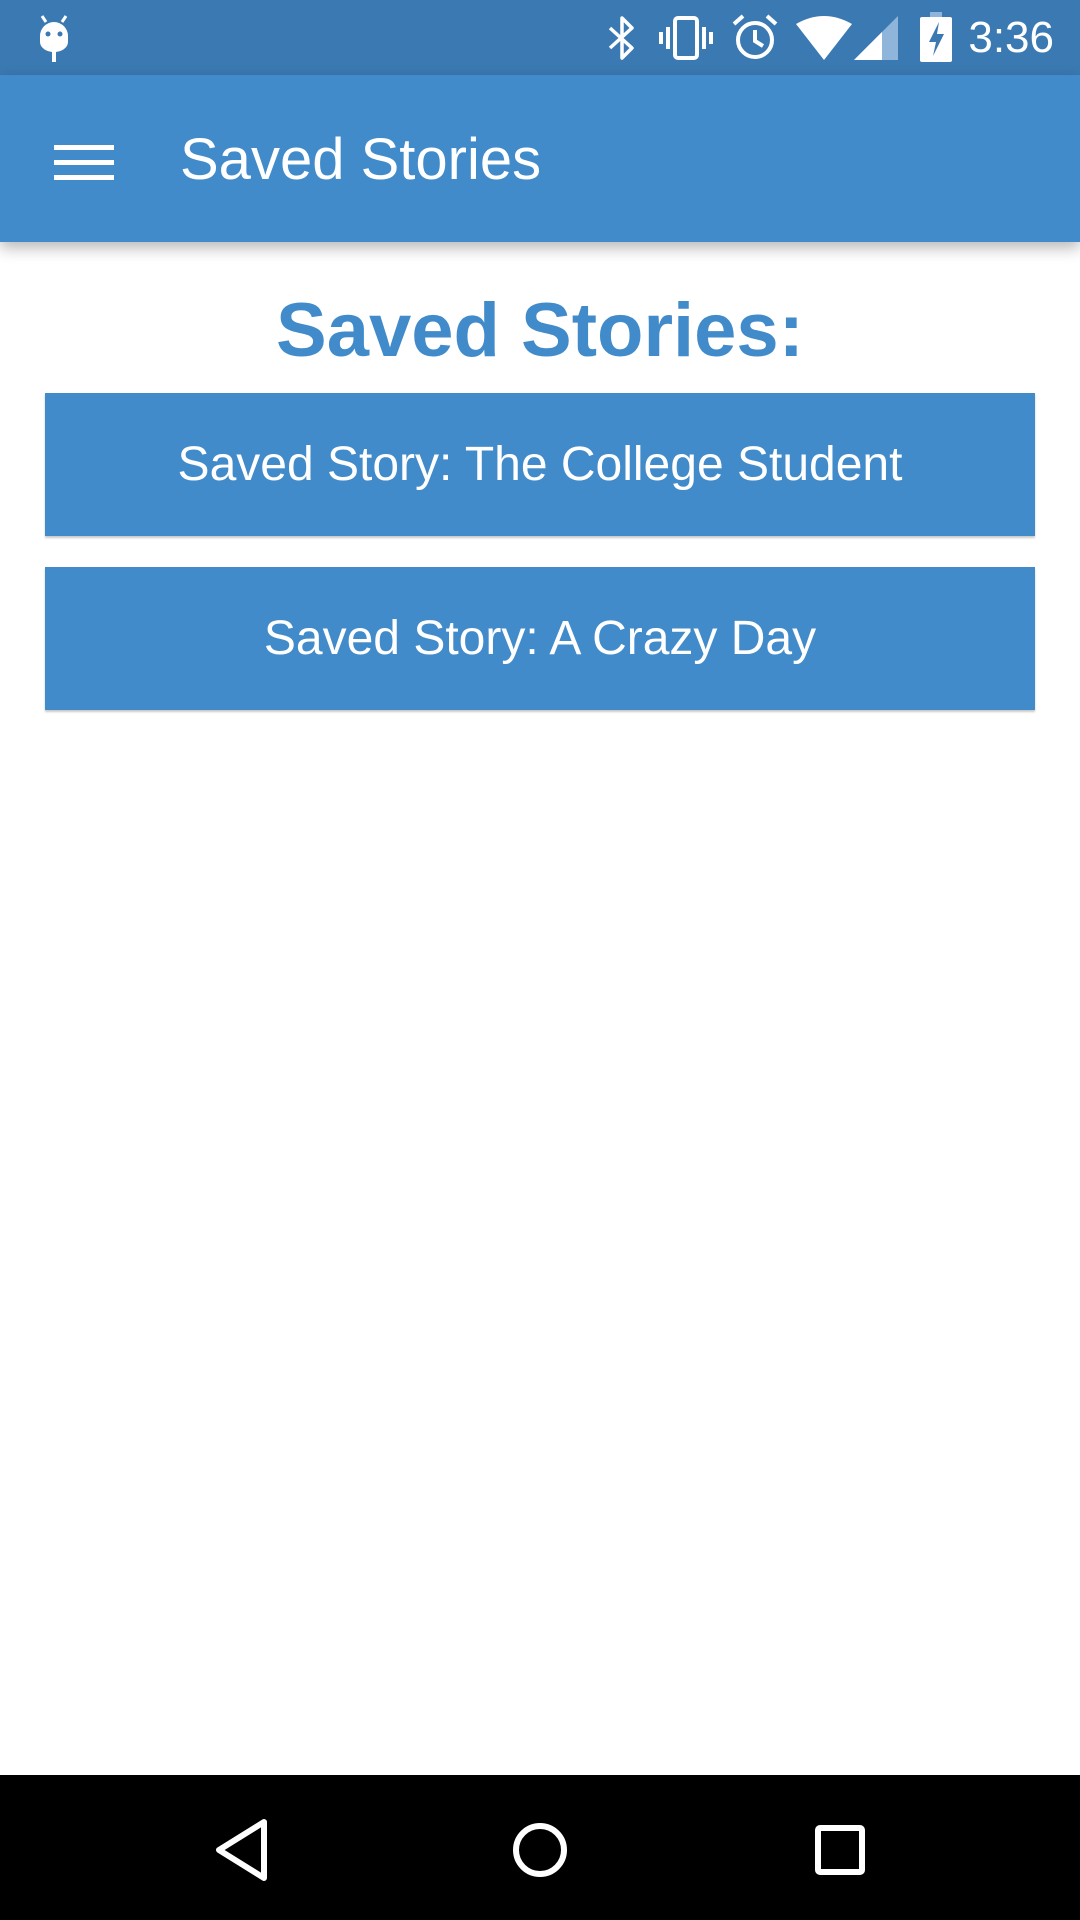 Image resolution: width=1080 pixels, height=1920 pixels. I want to click on vibrate-icon, so click(686, 38).